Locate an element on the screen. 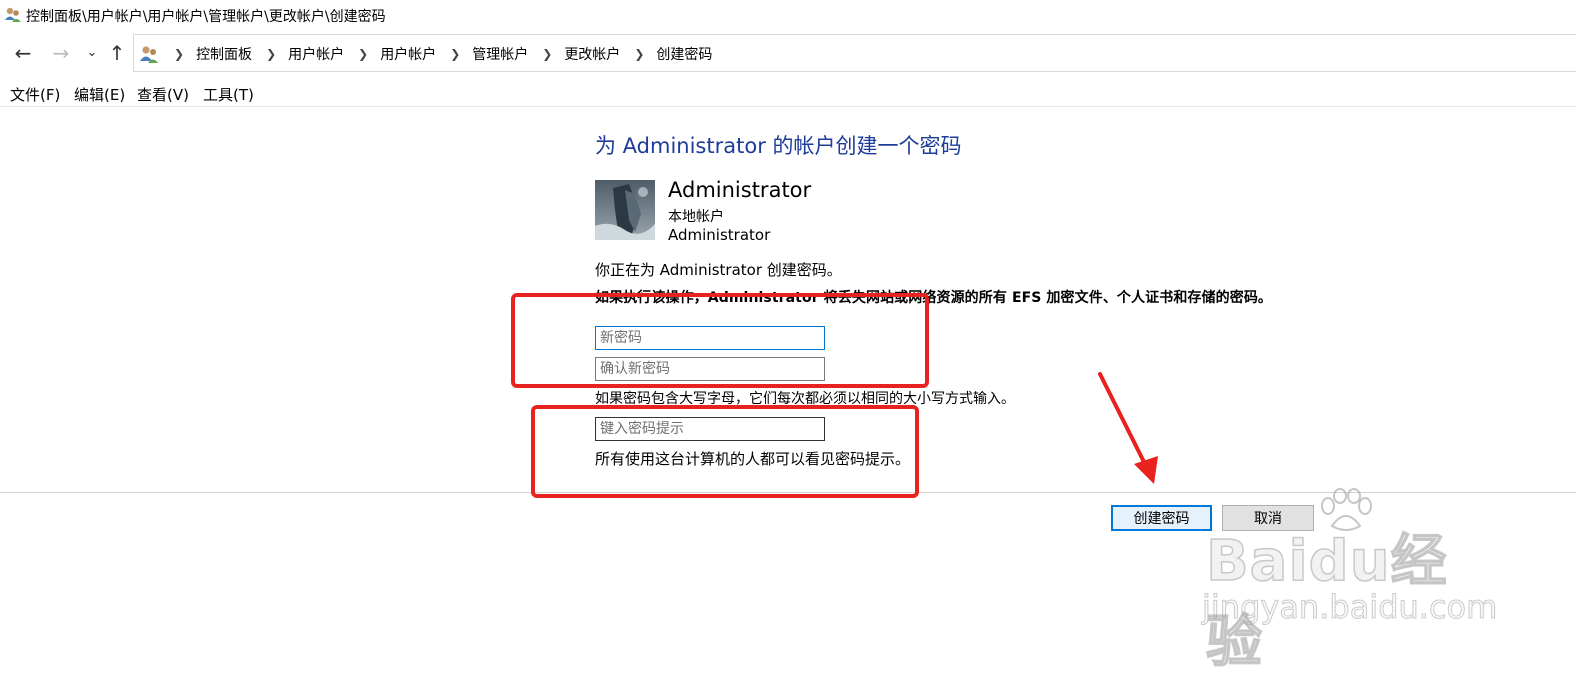 The width and height of the screenshot is (1576, 678). creating-text: 你正在为 Administrator 创建密码。 is located at coordinates (718, 270).